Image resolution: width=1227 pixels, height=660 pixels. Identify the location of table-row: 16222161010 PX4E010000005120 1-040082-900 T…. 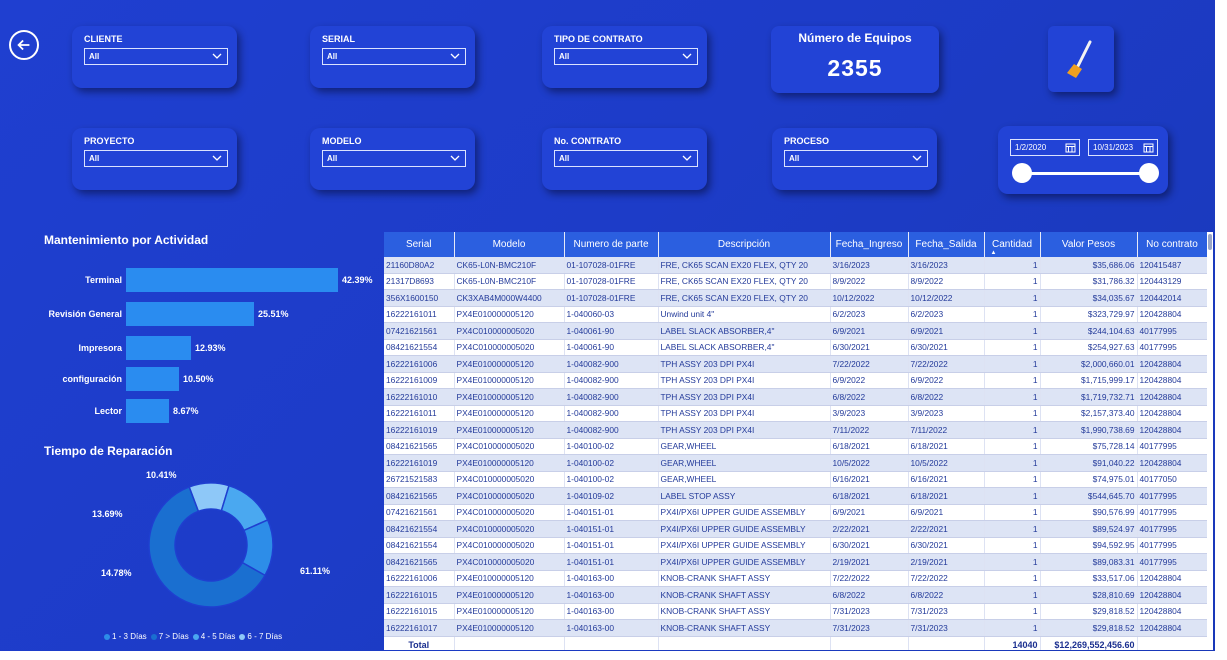
(795, 397).